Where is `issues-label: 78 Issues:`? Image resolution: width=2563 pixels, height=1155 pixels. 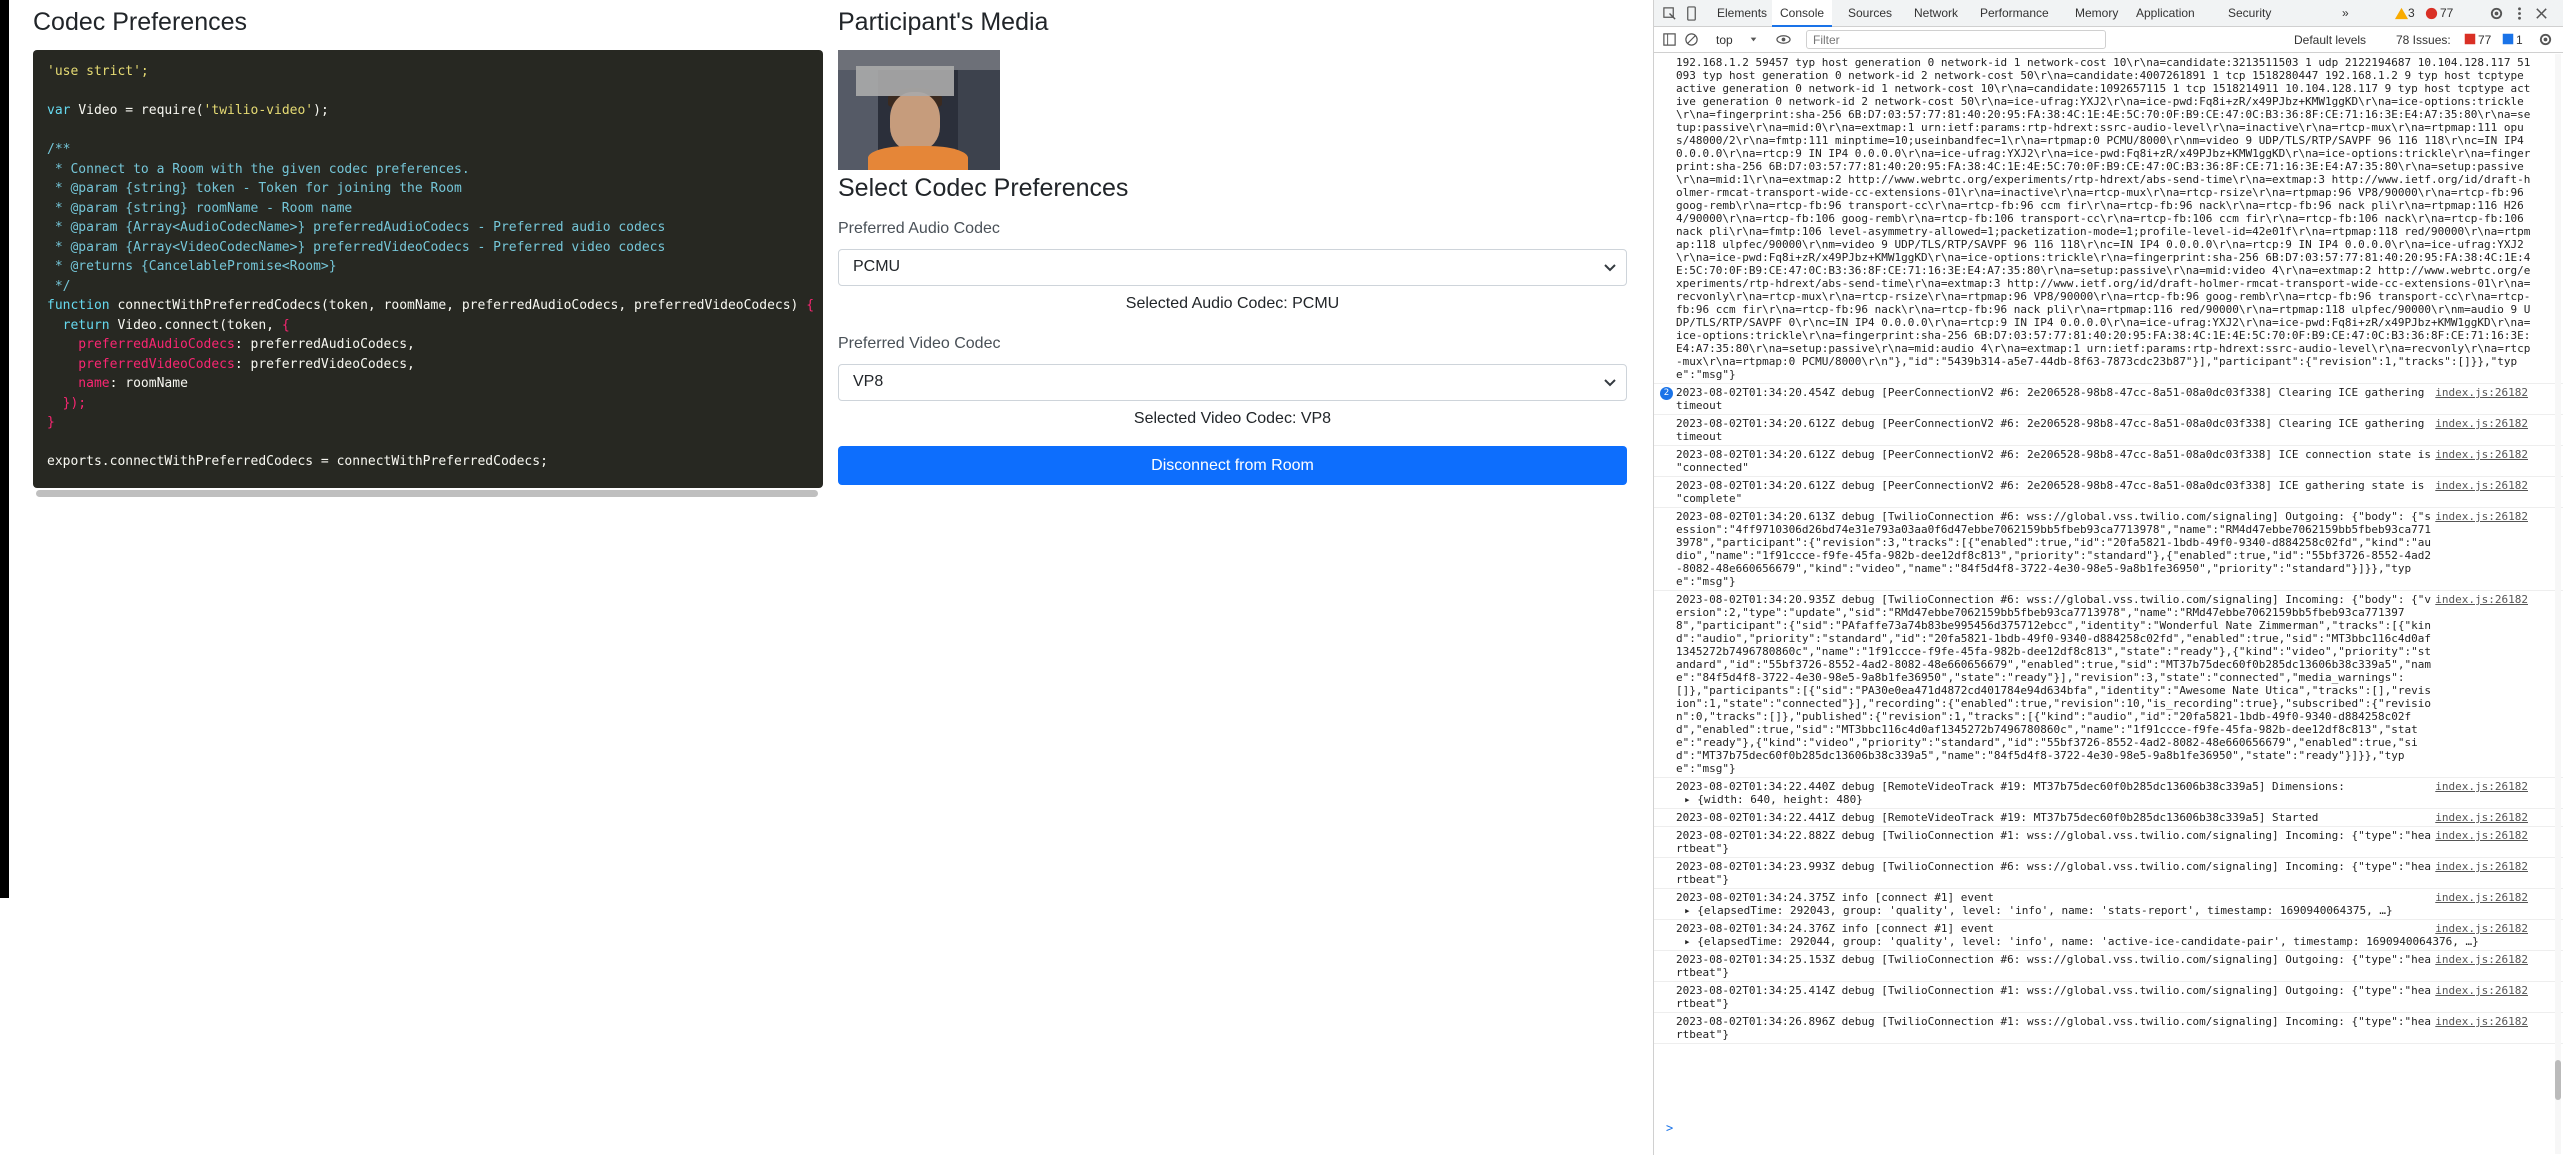
issues-label: 78 Issues: is located at coordinates (2423, 40).